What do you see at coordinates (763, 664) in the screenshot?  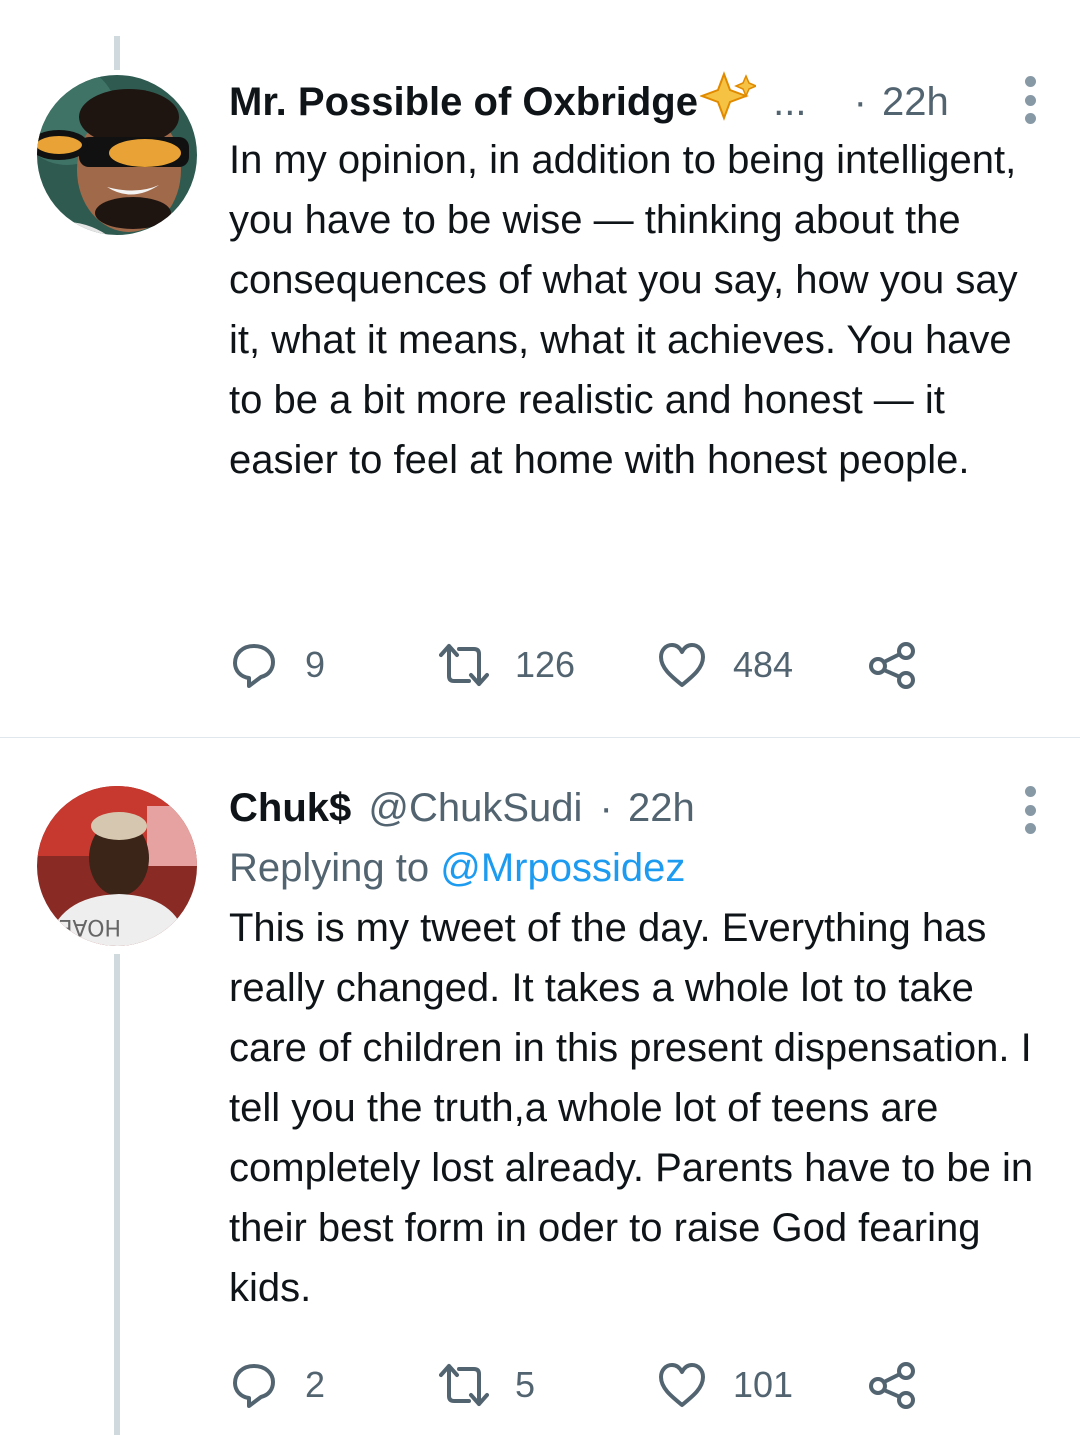 I see `like-count: 484` at bounding box center [763, 664].